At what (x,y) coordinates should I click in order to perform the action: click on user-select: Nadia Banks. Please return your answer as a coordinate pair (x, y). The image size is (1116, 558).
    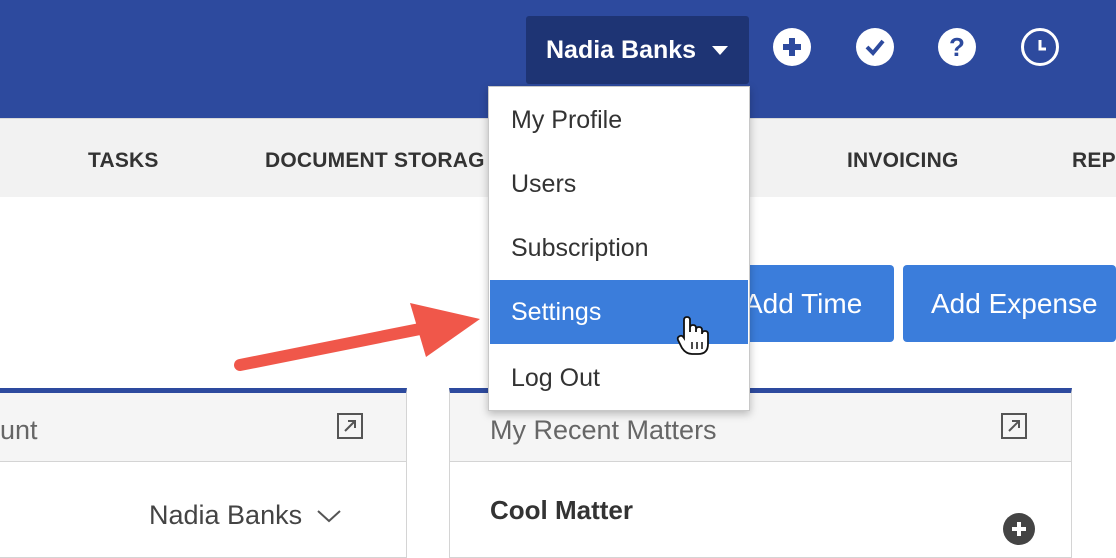
    Looking at the image, I should click on (245, 515).